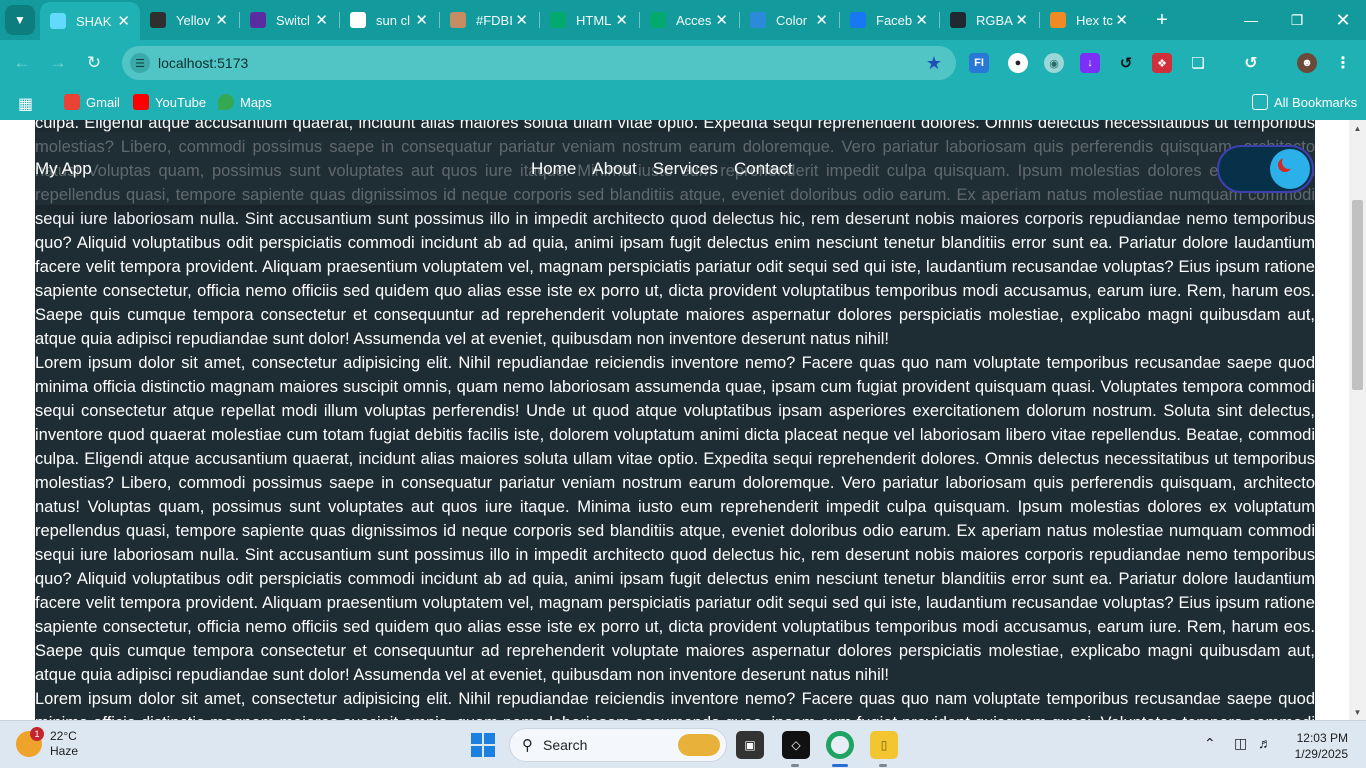 The height and width of the screenshot is (768, 1366). I want to click on scroll-down-arrow-icon: ▼, so click(1357, 712).